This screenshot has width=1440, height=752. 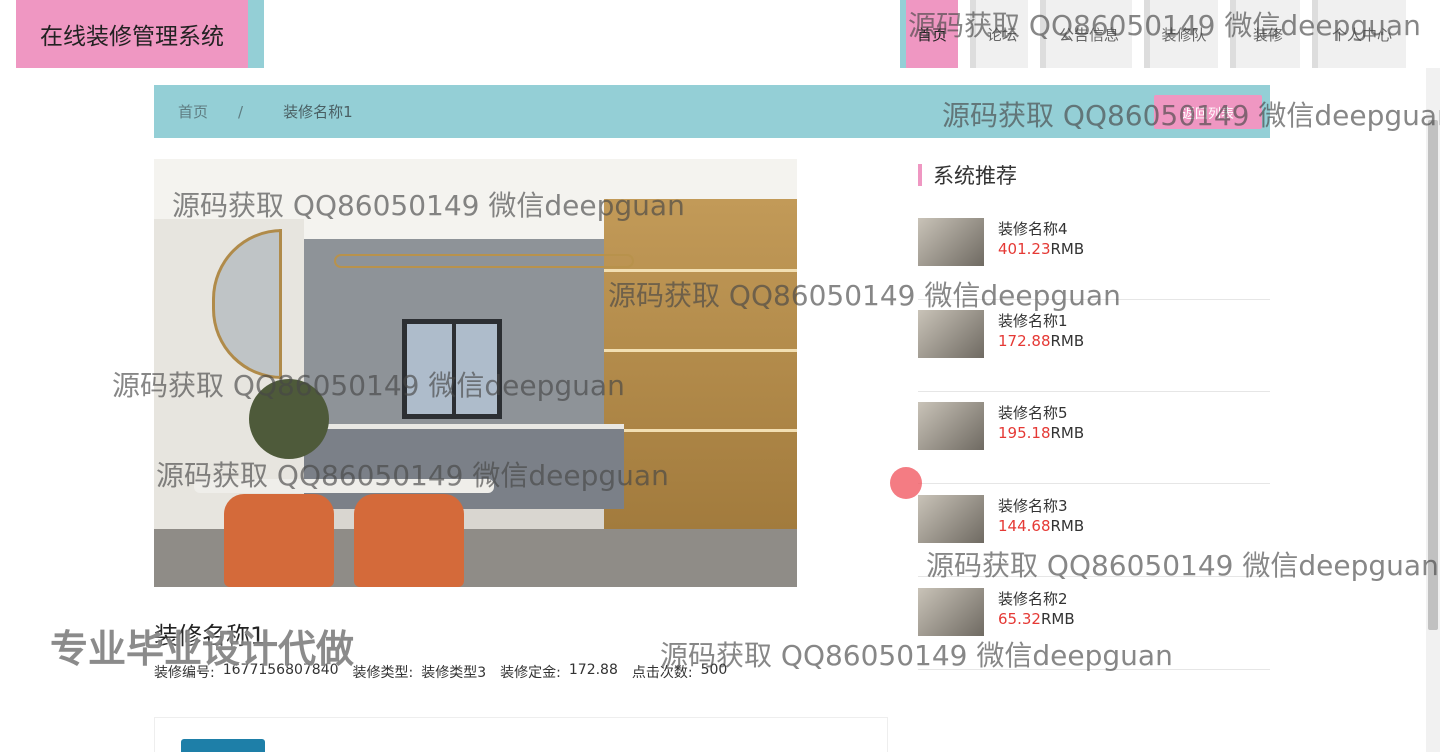 What do you see at coordinates (1033, 320) in the screenshot?
I see `recommend-item-name: 装修名称1` at bounding box center [1033, 320].